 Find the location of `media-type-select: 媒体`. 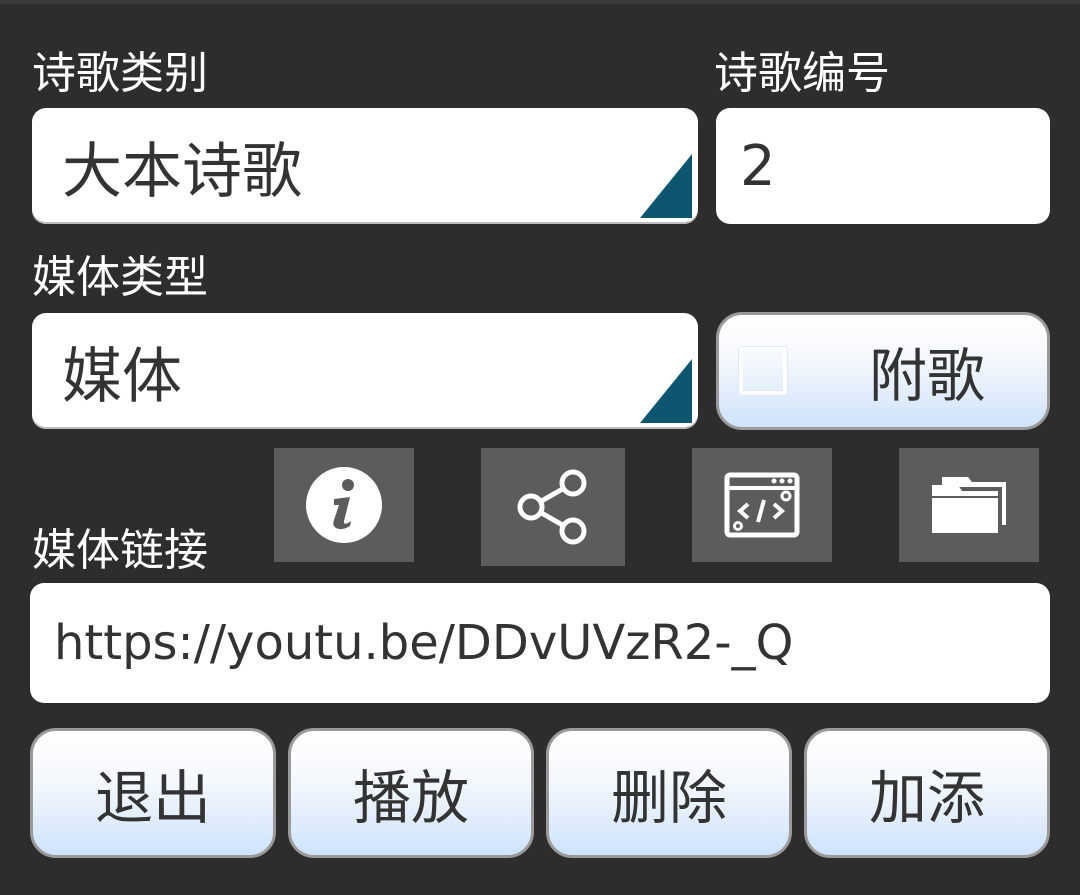

media-type-select: 媒体 is located at coordinates (365, 371).